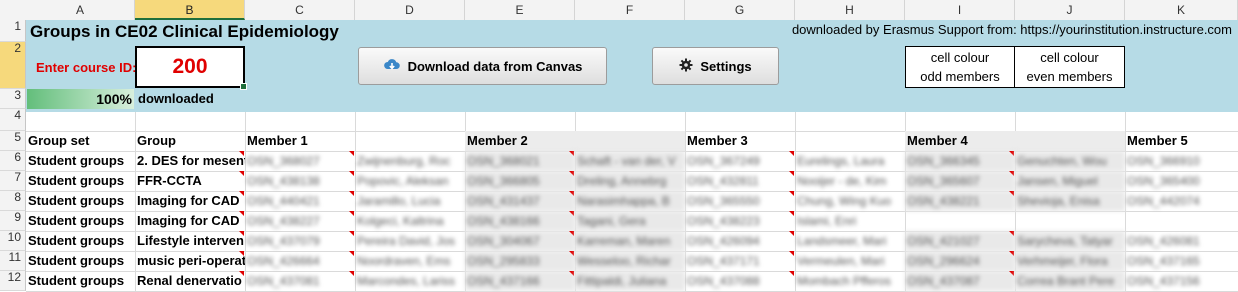 Image resolution: width=1238 pixels, height=292 pixels. Describe the element at coordinates (630, 281) in the screenshot. I see `member-name-cell: Fittipaldi, Juliana` at that location.